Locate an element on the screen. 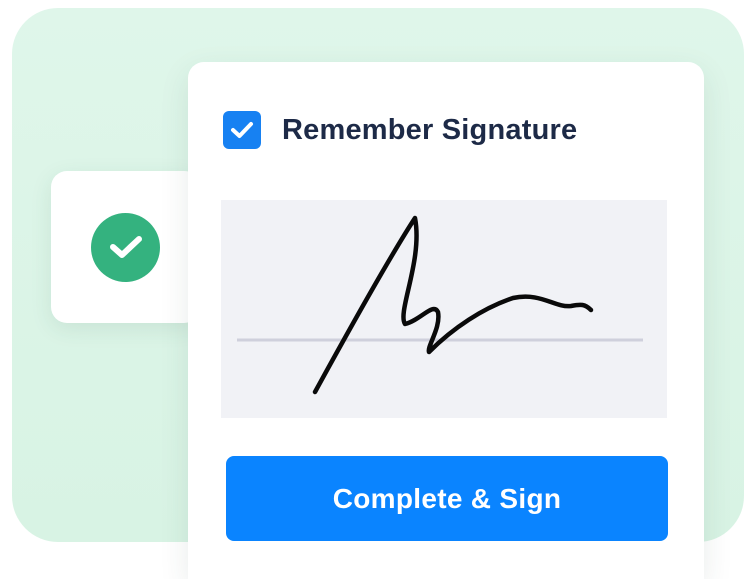  remember-signature-label: Remember Signature is located at coordinates (430, 129).